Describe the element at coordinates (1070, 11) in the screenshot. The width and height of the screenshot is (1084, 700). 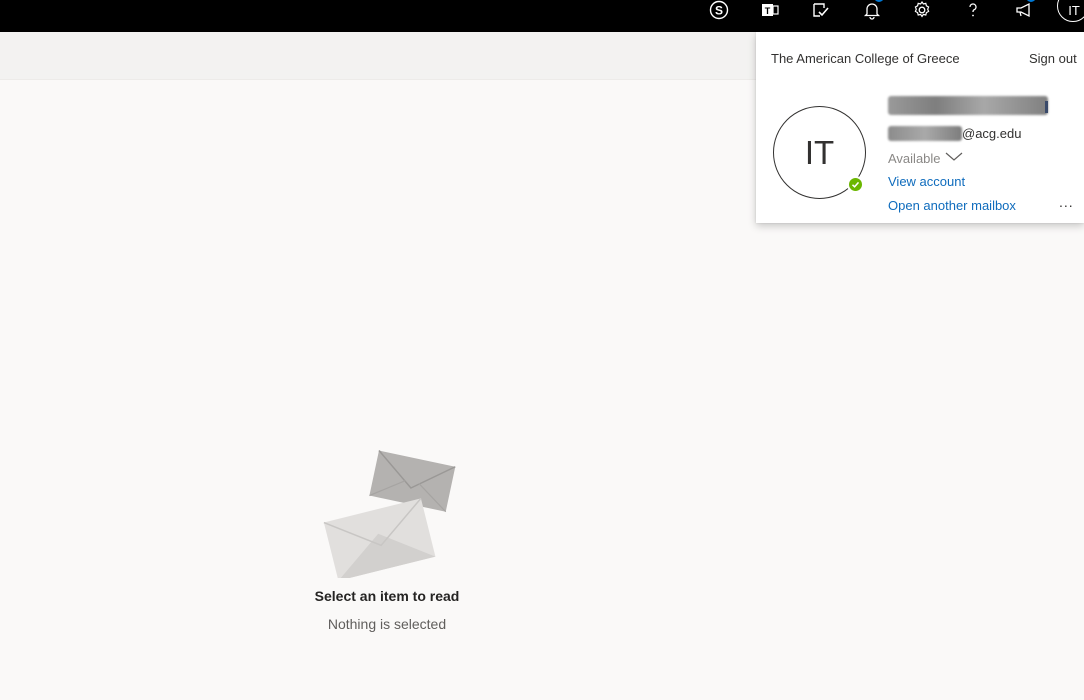
I see `me-control-avatar: IT` at that location.